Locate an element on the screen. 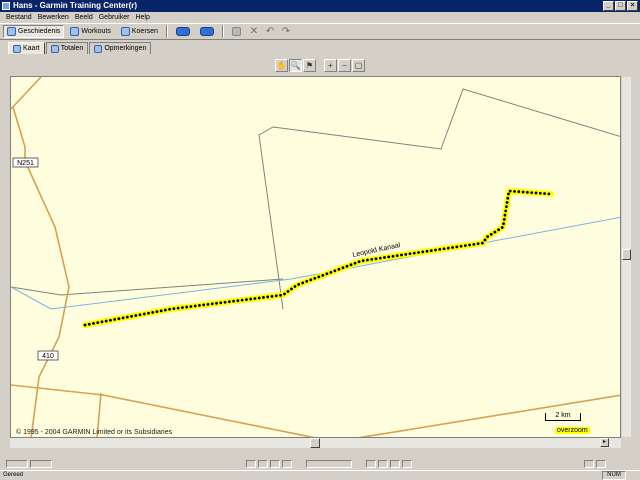 The width and height of the screenshot is (640, 480). tab-opmerkingen-label: Opmerkingen is located at coordinates (125, 48).